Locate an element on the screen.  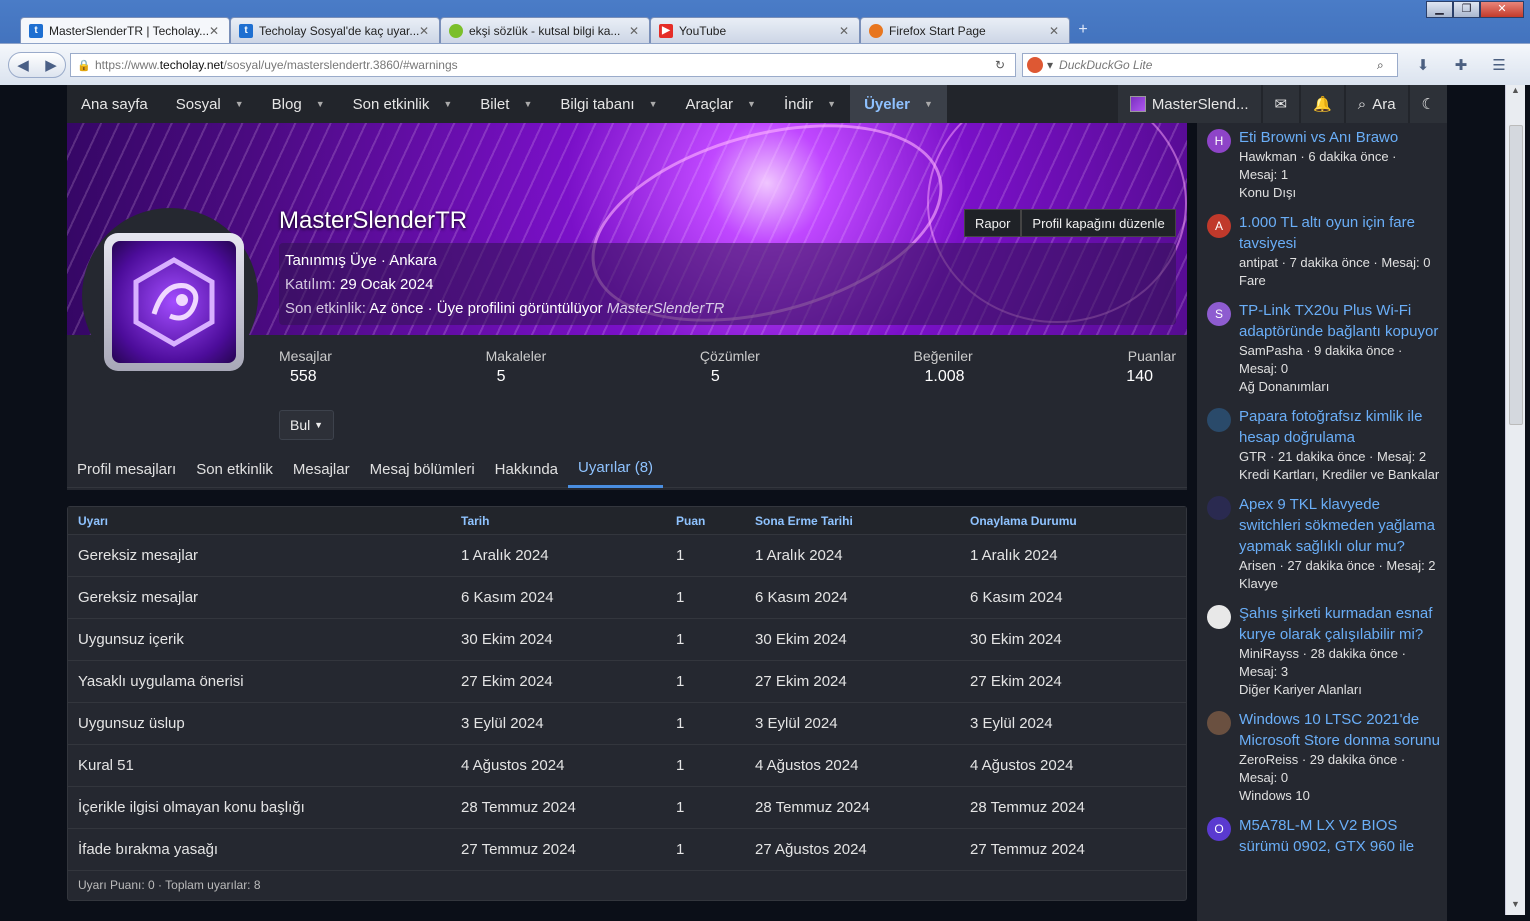
stat-4: Puanlar 140 is located at coordinates (1151, 367).